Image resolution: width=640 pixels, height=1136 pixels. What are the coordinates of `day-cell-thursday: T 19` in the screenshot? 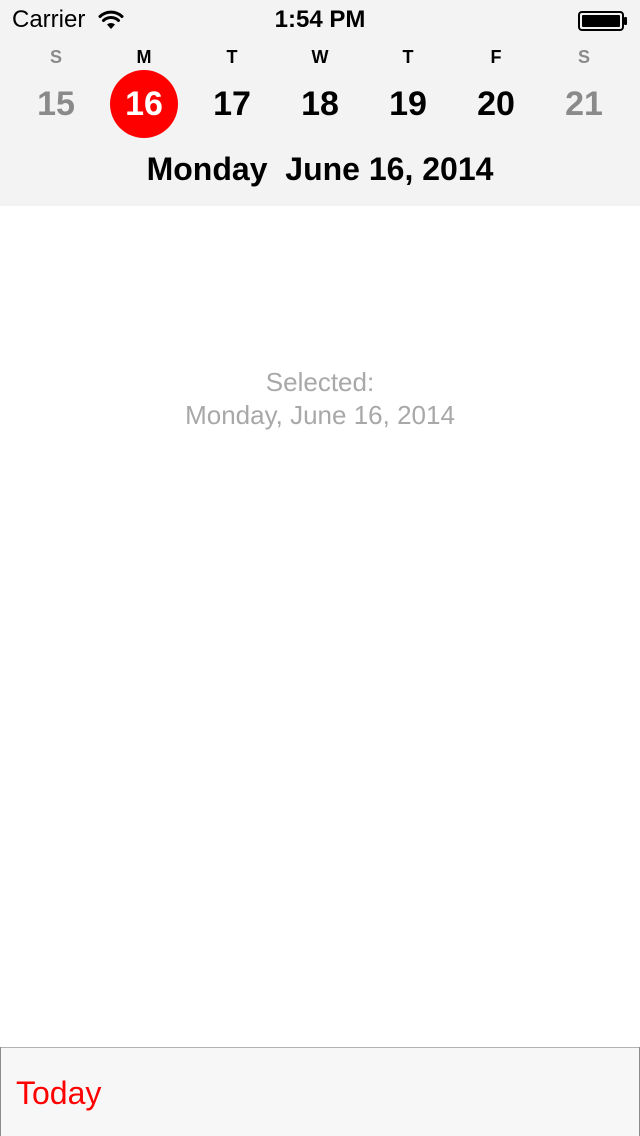 It's located at (408, 100).